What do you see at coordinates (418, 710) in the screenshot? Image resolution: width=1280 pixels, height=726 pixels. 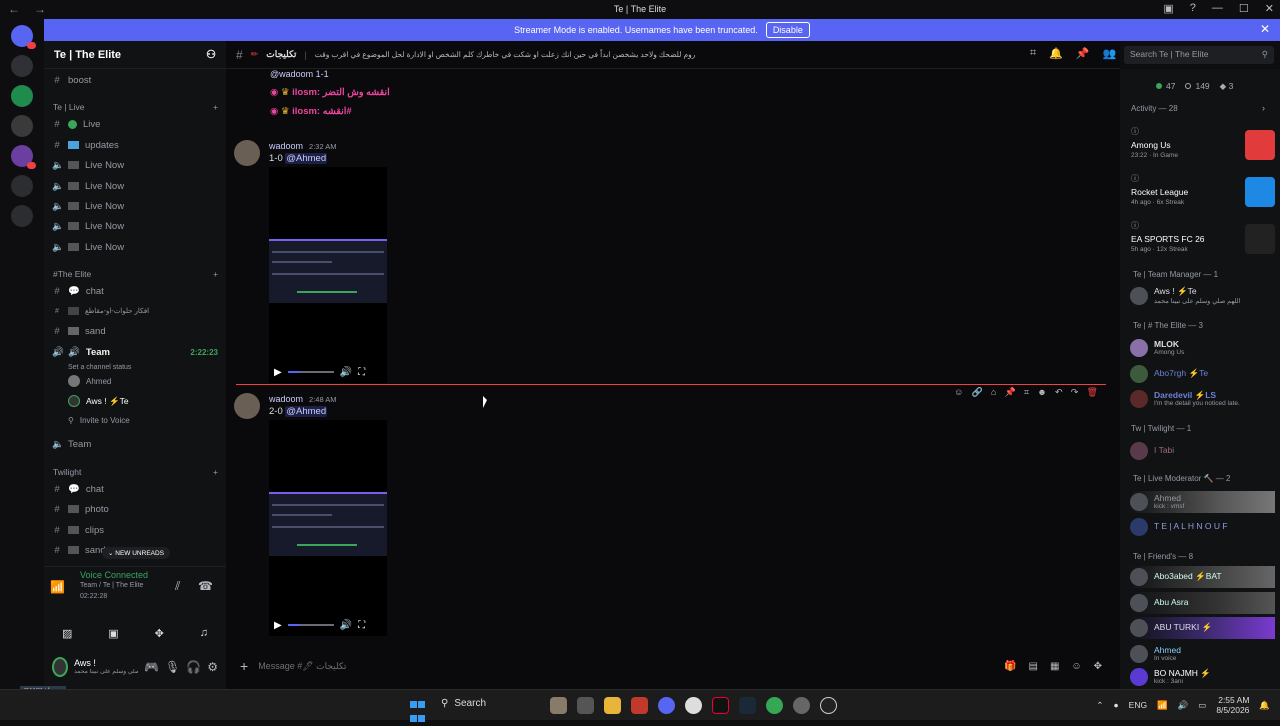 I see `windows-start-icon` at bounding box center [418, 710].